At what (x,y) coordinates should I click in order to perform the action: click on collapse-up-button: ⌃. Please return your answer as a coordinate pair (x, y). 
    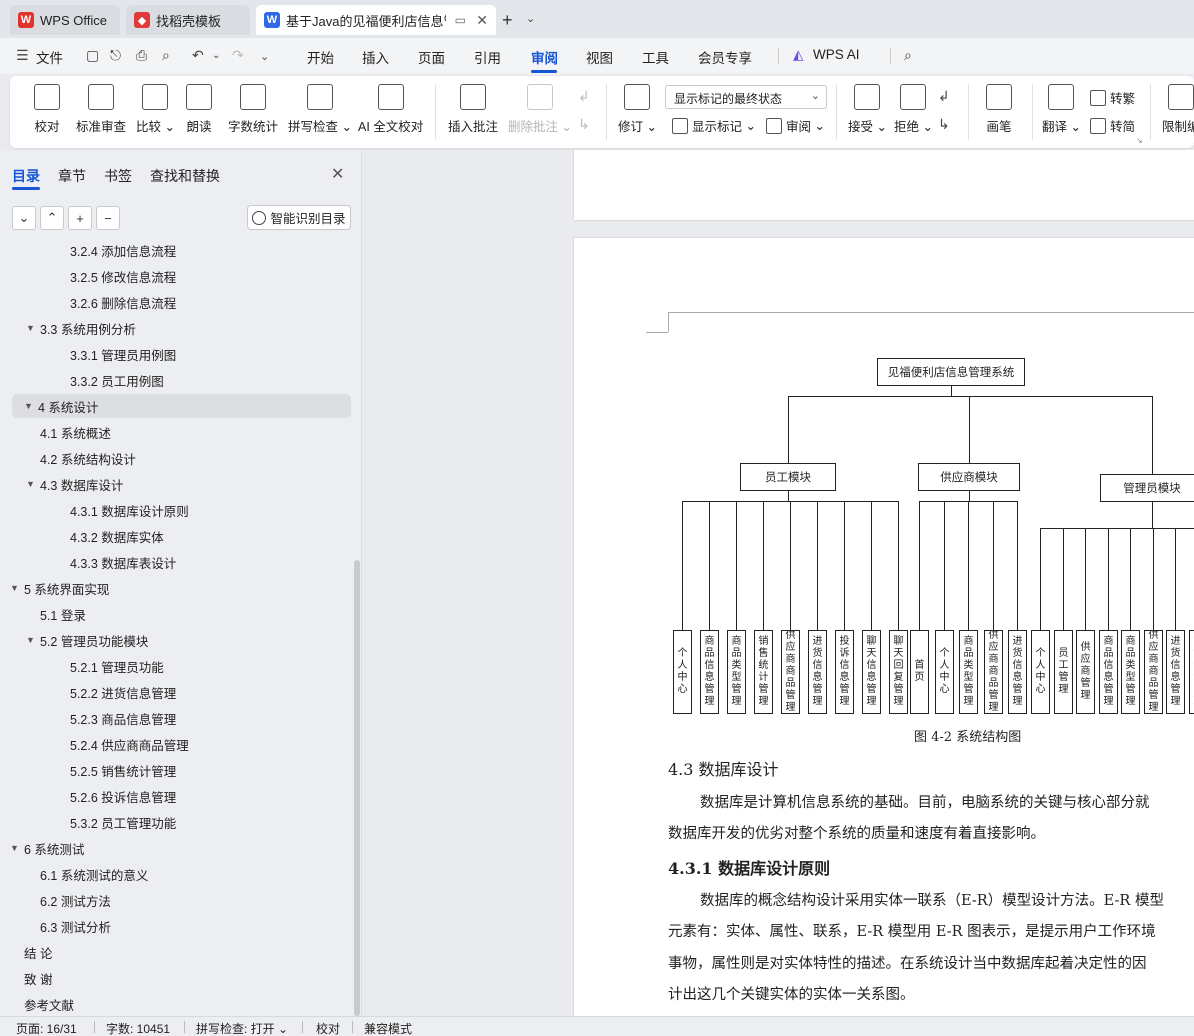
    Looking at the image, I should click on (52, 218).